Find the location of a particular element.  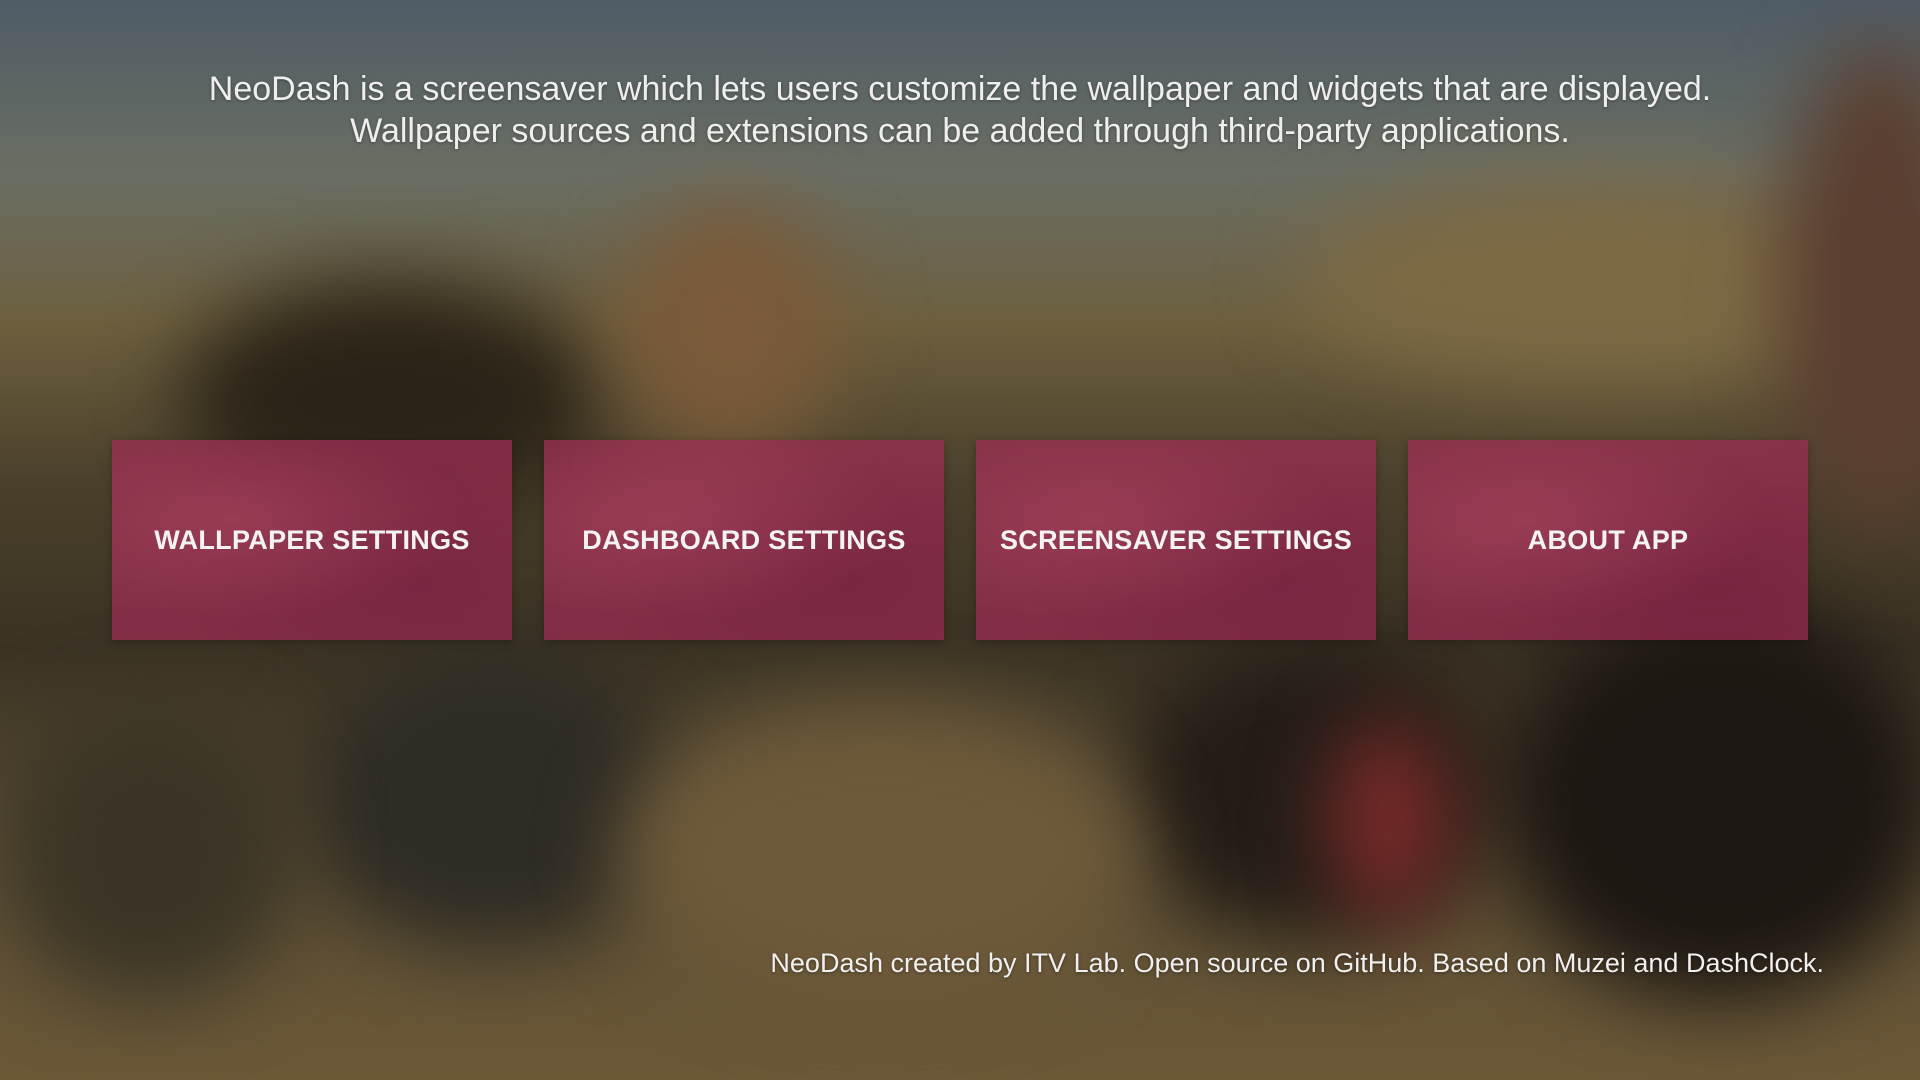

screensaver-settings-label: SCREENSAVER SETTINGS is located at coordinates (1176, 539).